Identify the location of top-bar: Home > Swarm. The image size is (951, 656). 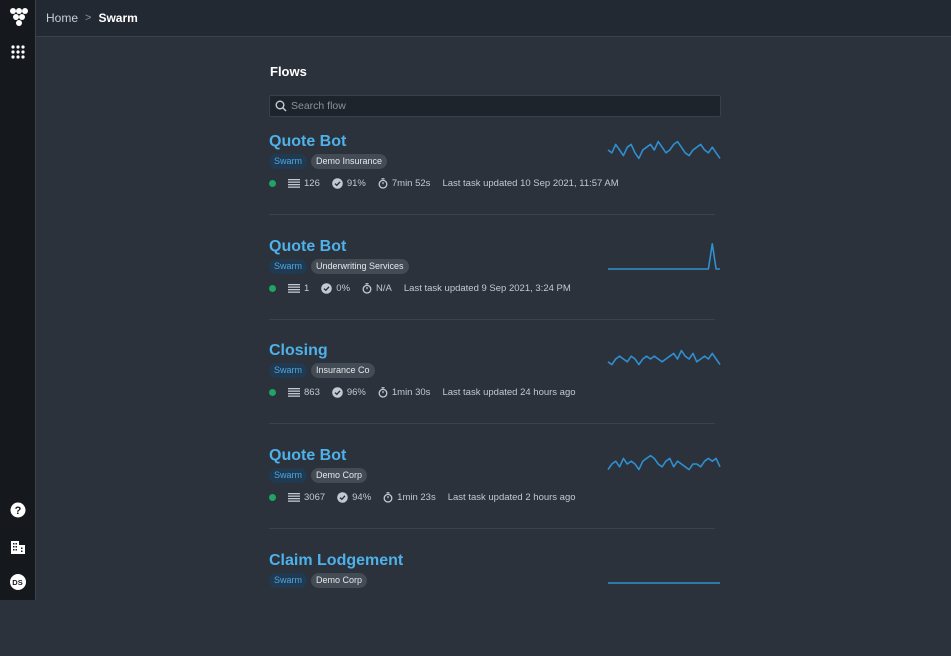
(493, 18).